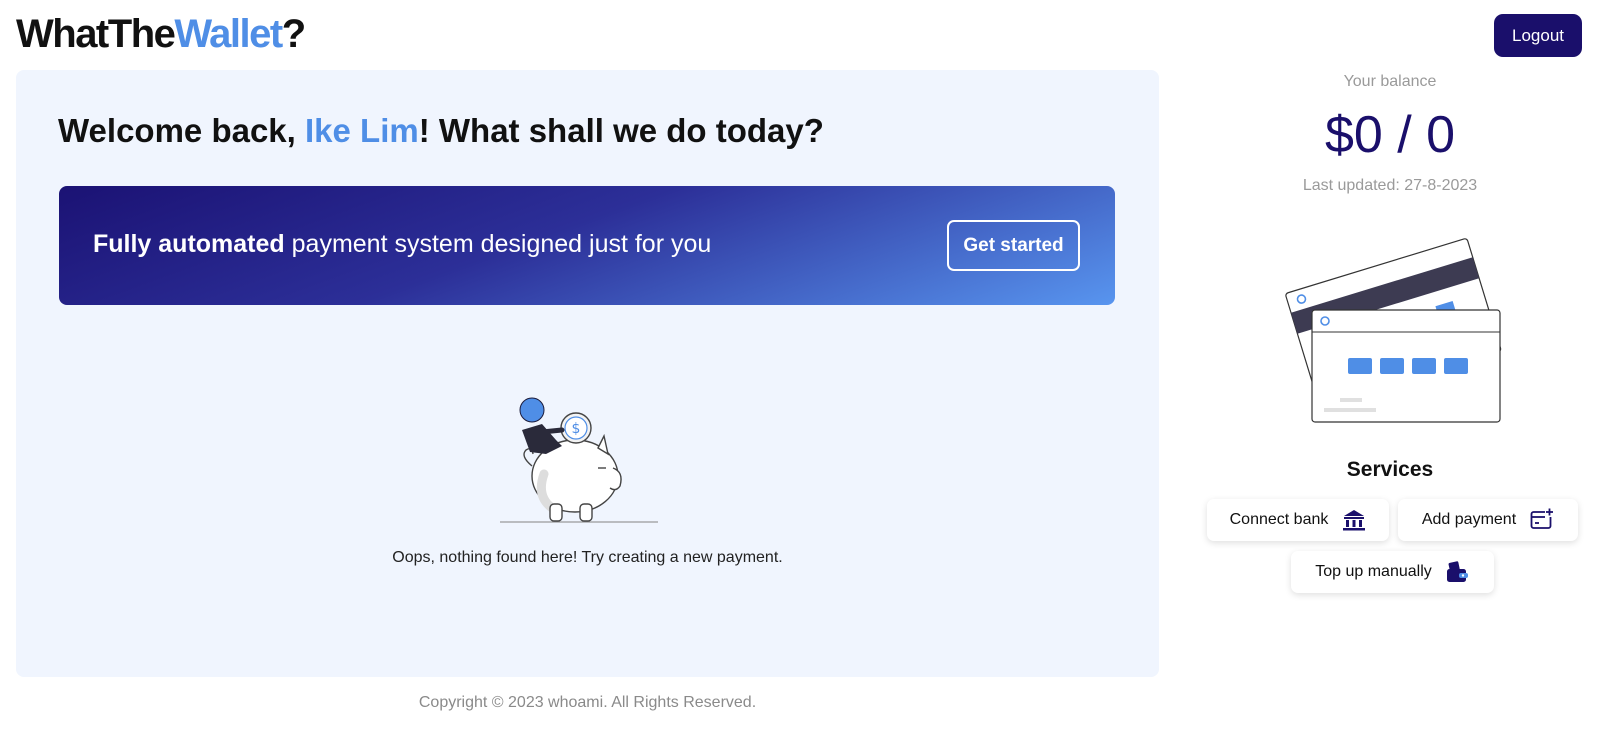 The height and width of the screenshot is (743, 1600). I want to click on last-updated-text: Last updated: 27-8-2023, so click(1390, 185).